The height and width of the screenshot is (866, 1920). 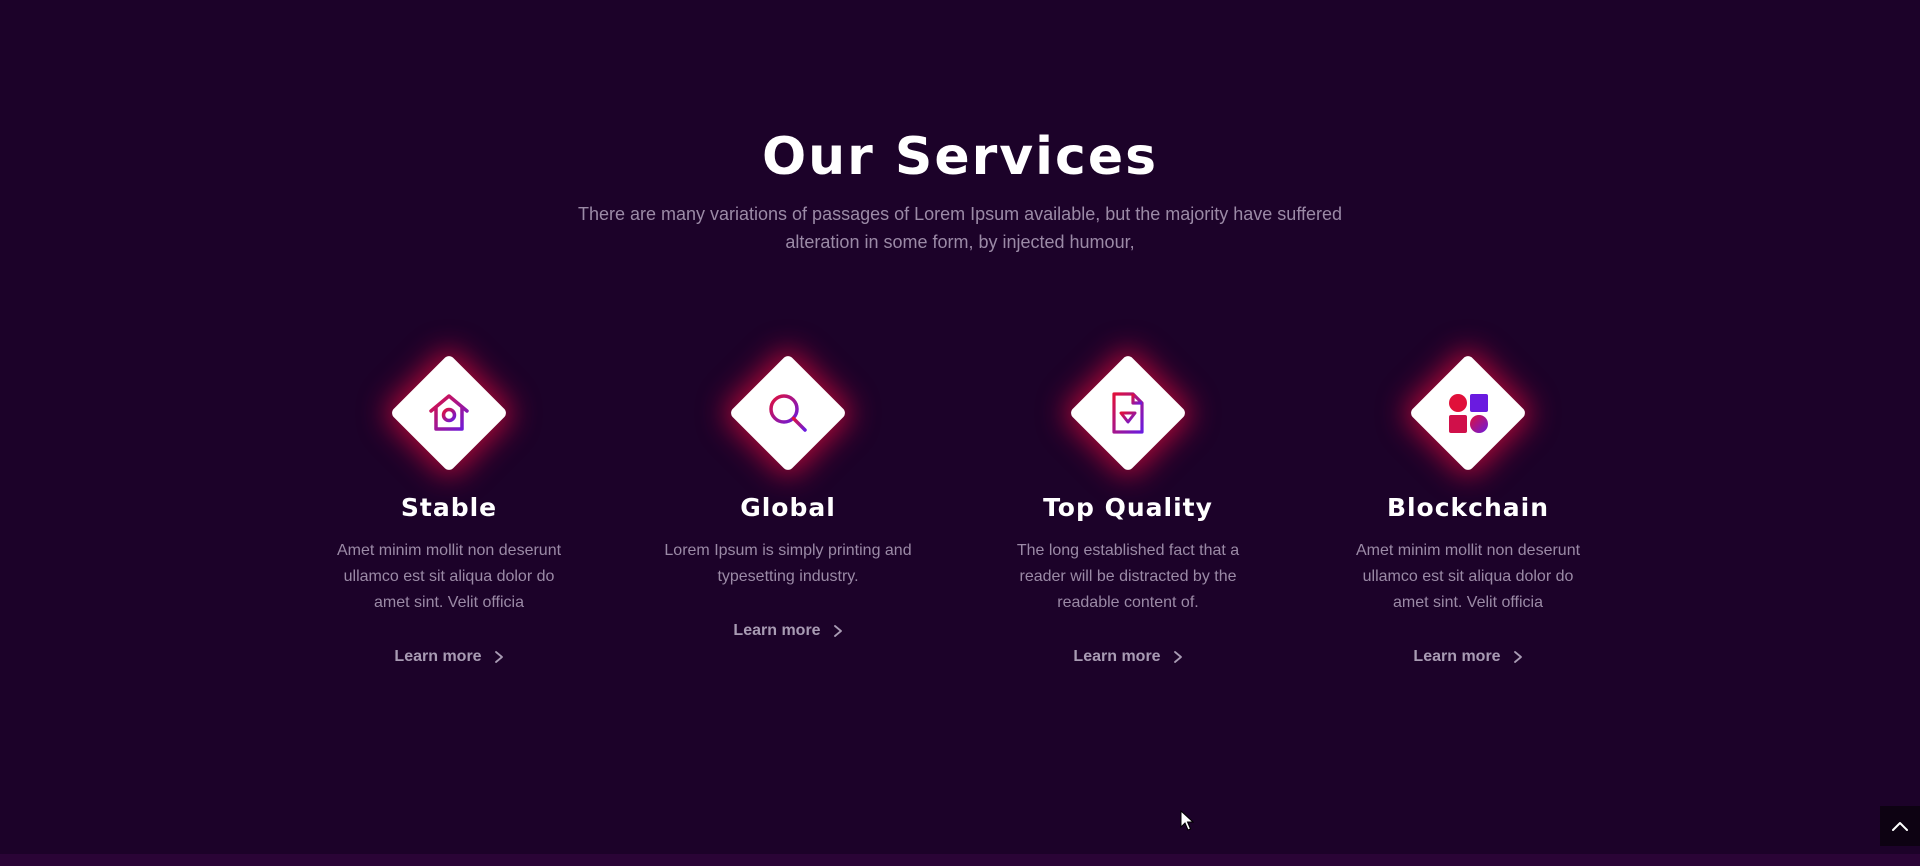 I want to click on house-icon, so click(x=449, y=412).